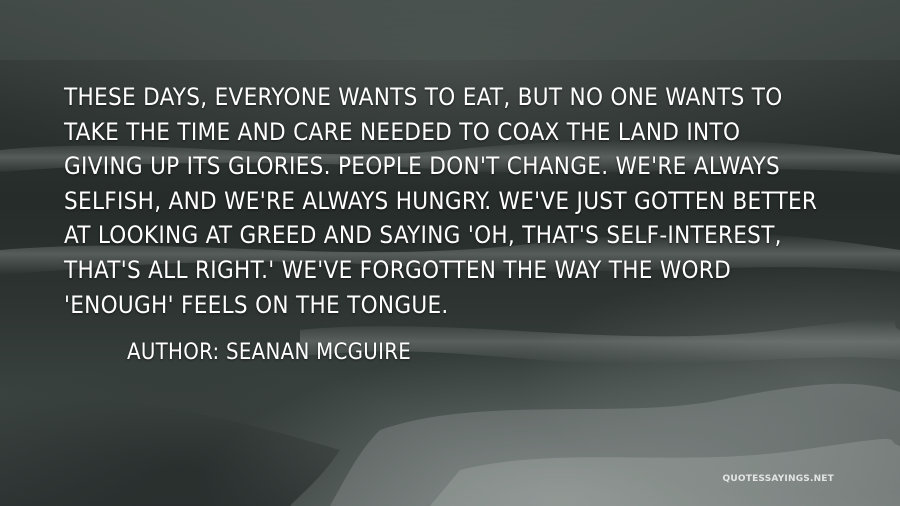  What do you see at coordinates (450, 30) in the screenshot?
I see `horizon-haze` at bounding box center [450, 30].